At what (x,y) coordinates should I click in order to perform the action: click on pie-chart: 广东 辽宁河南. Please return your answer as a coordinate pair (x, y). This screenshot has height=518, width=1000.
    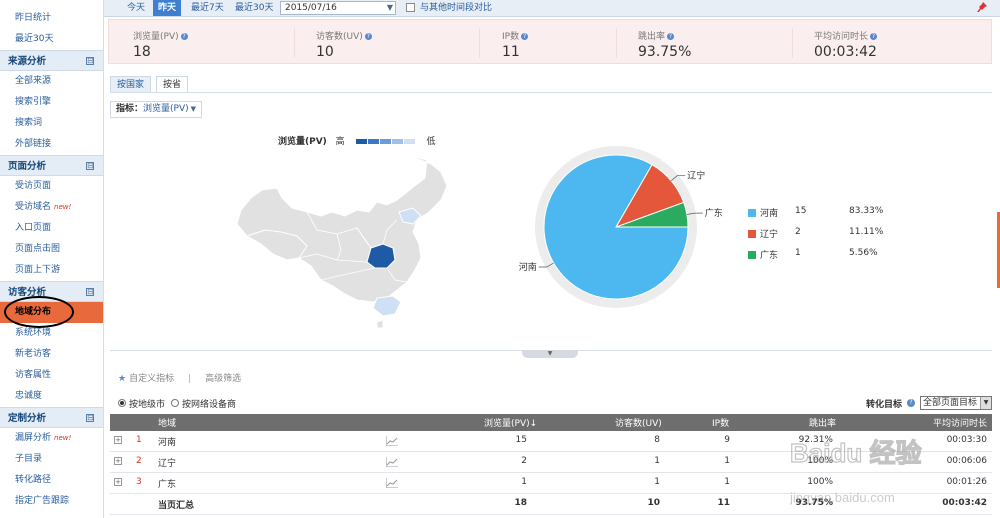
    Looking at the image, I should click on (621, 227).